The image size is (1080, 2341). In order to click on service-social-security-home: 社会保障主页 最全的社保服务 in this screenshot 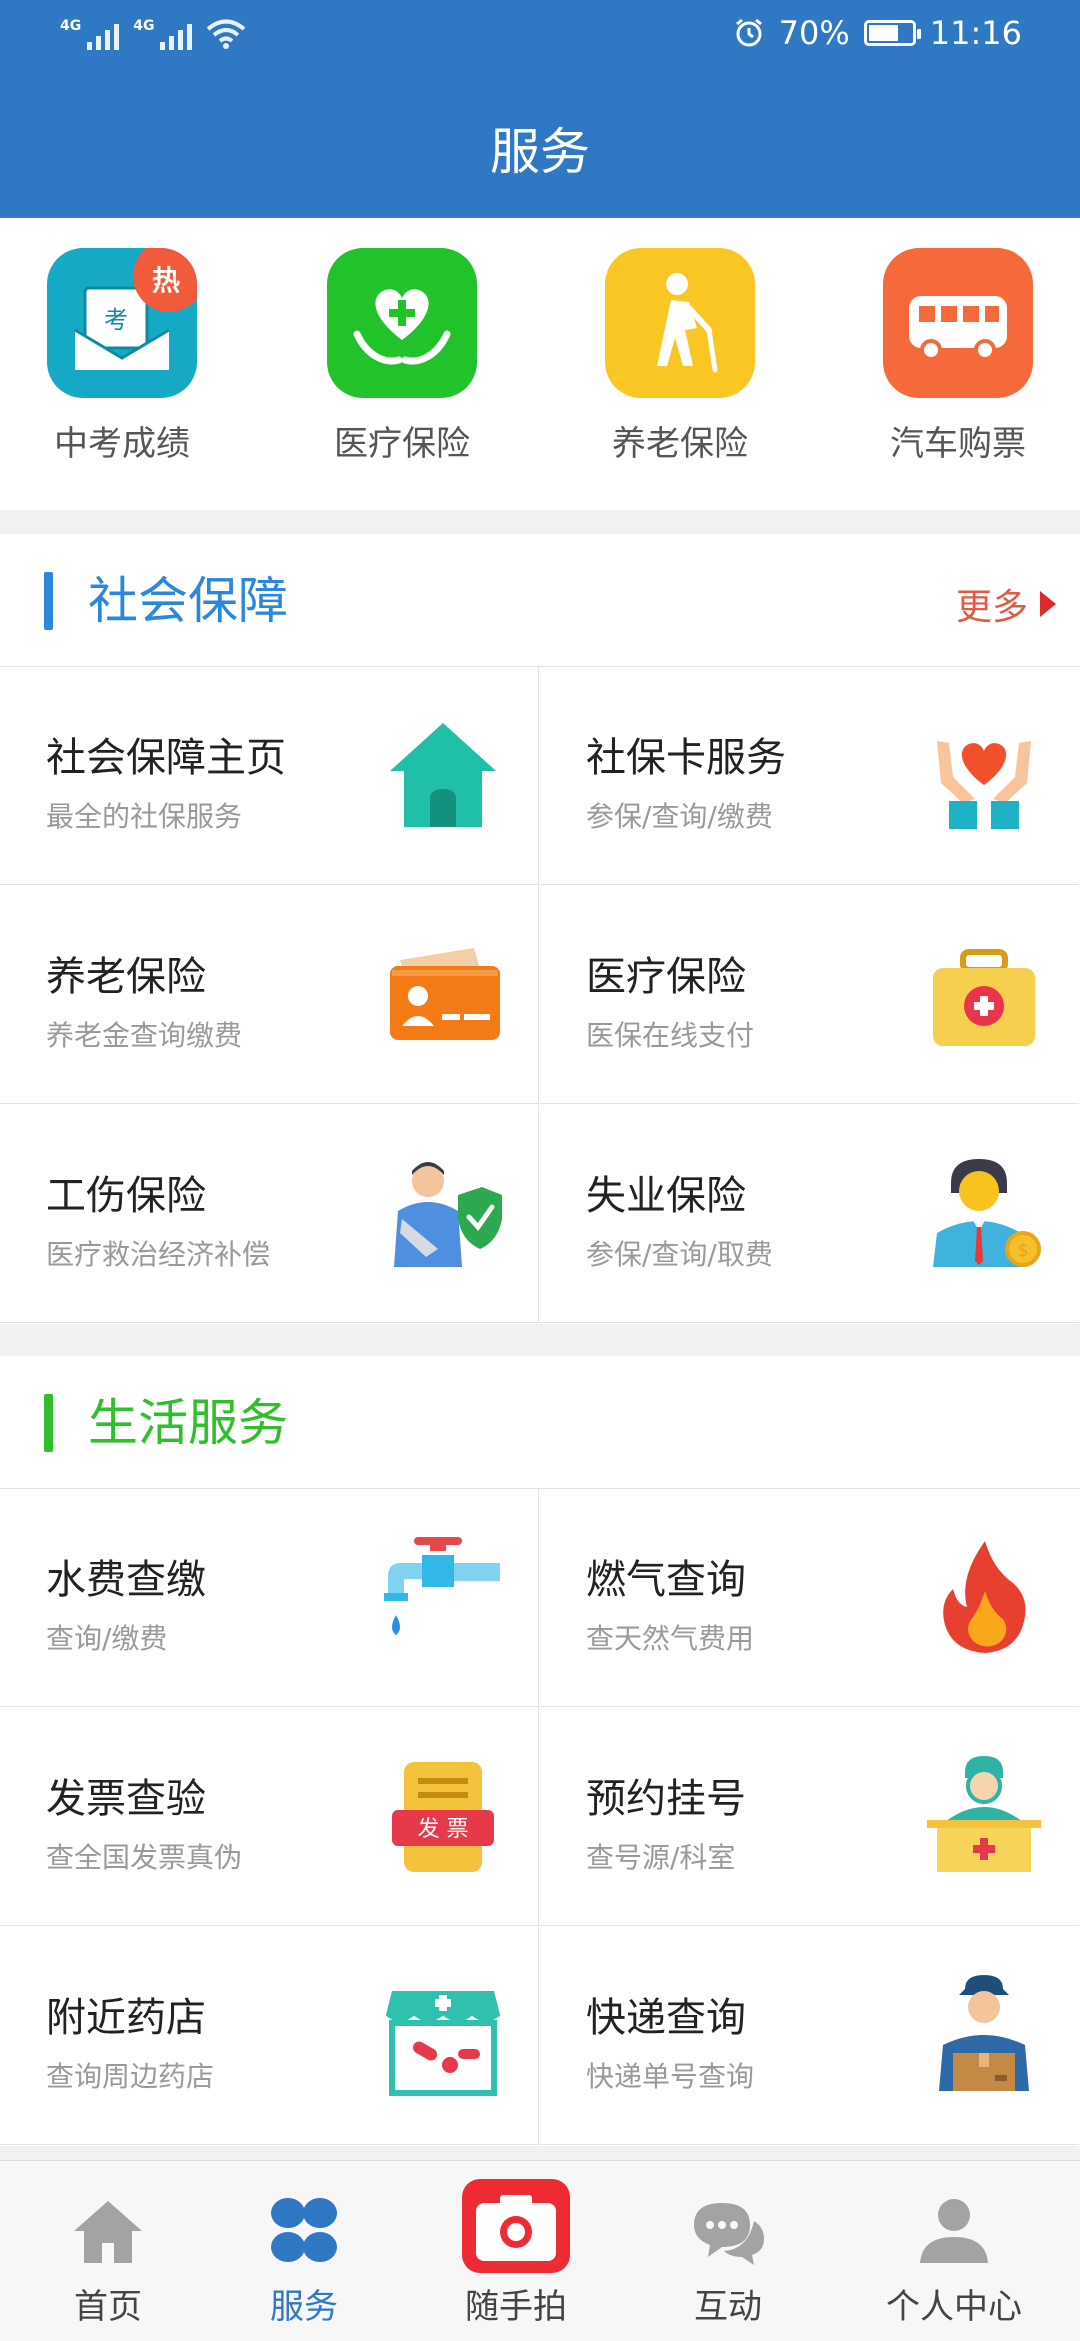, I will do `click(269, 776)`.